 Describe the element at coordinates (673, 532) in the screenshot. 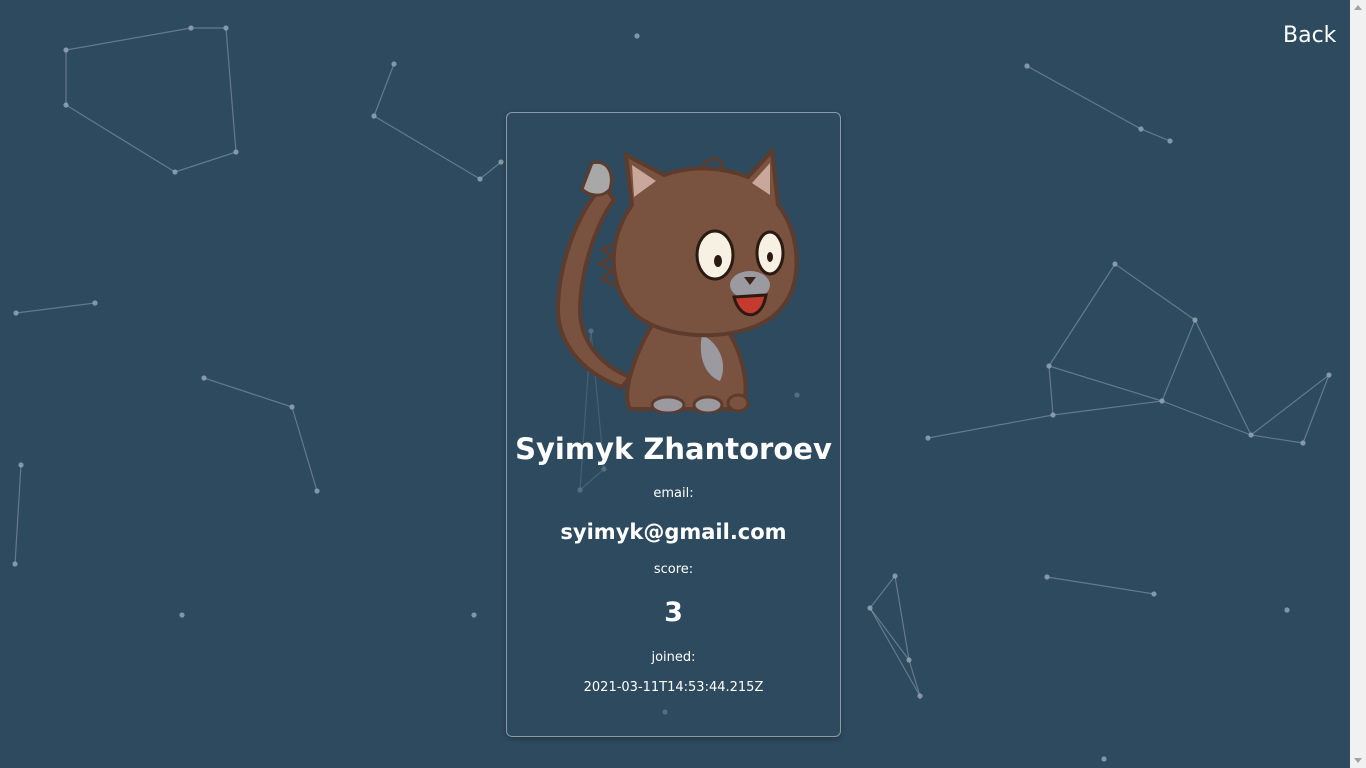

I see `email-value: syimyk@gmail.com` at that location.